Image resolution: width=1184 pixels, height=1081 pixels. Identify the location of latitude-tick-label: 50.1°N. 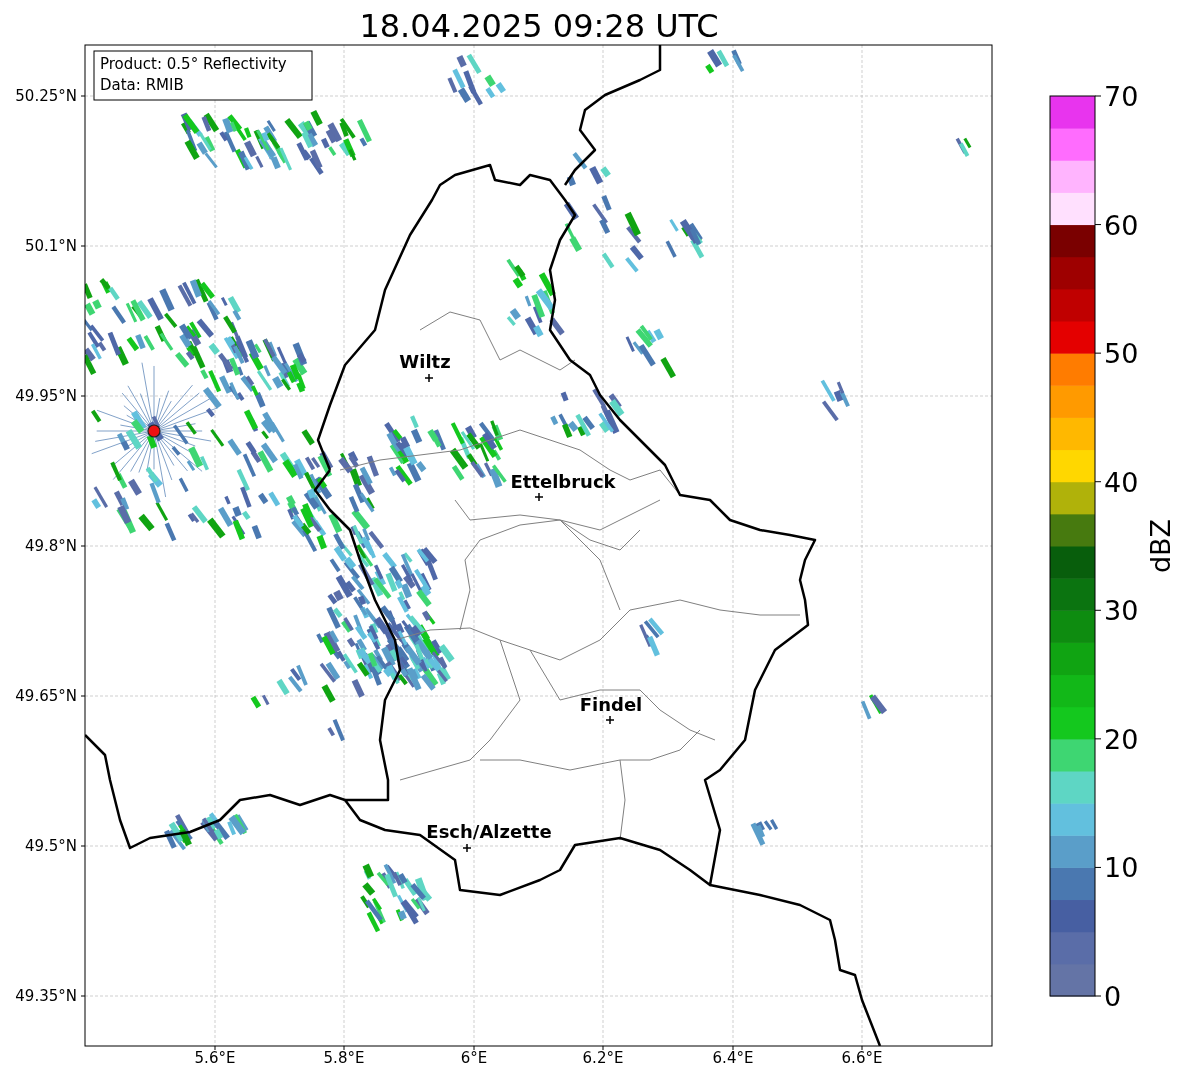
(50, 246).